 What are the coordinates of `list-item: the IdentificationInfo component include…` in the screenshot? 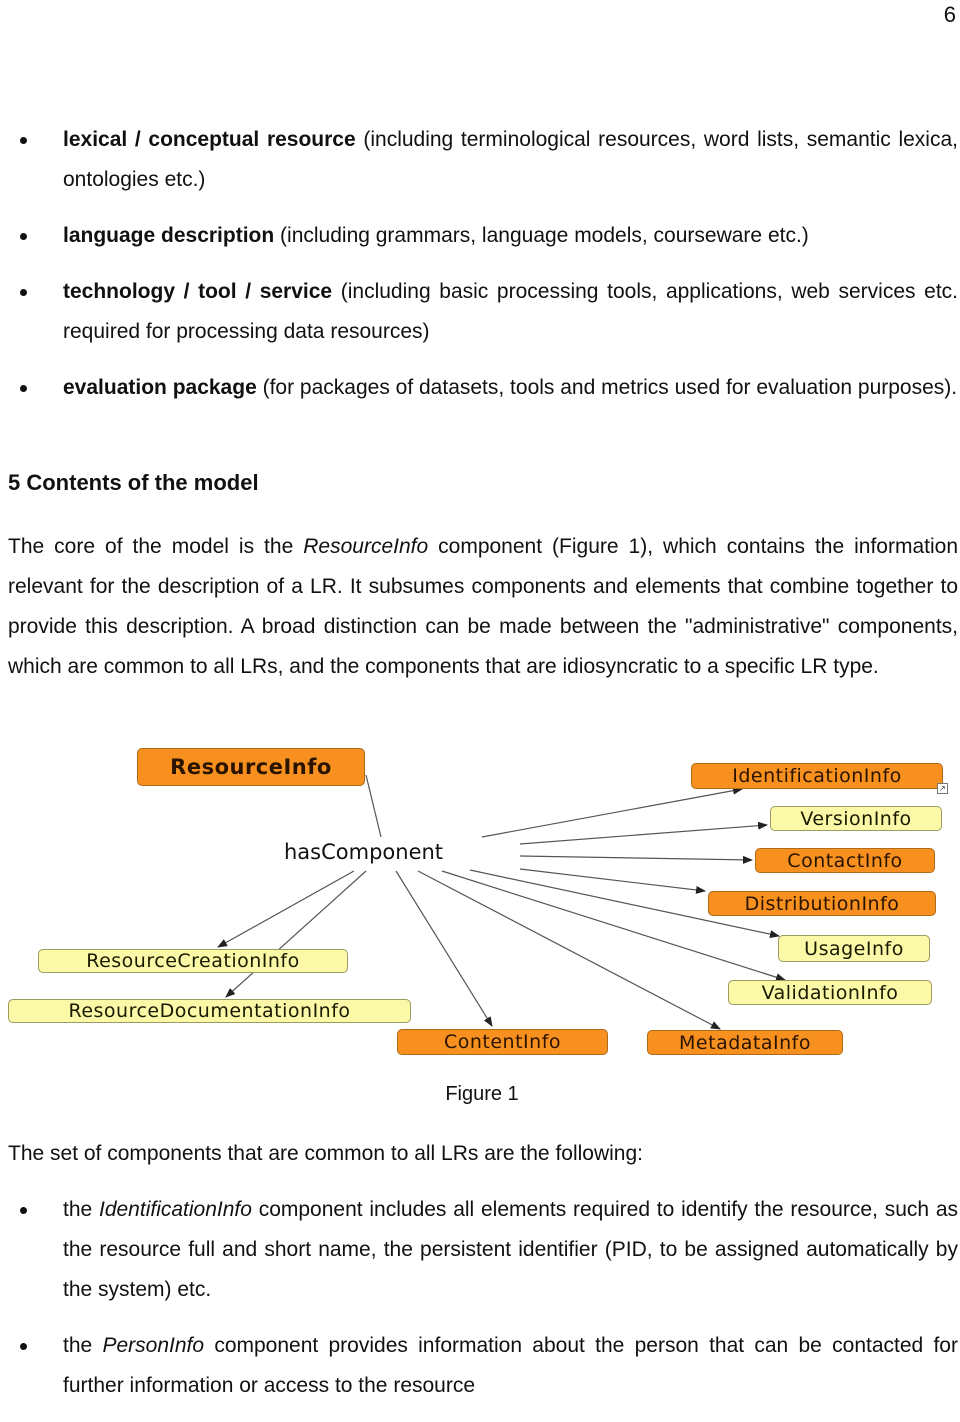 It's located at (479, 1250).